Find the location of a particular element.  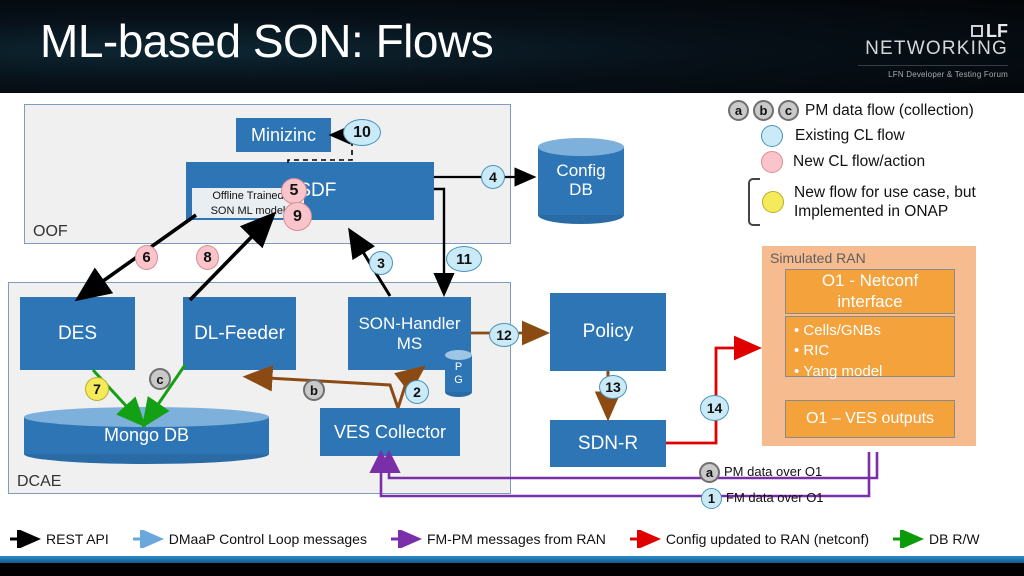

legend-dot-new-cl is located at coordinates (772, 162).